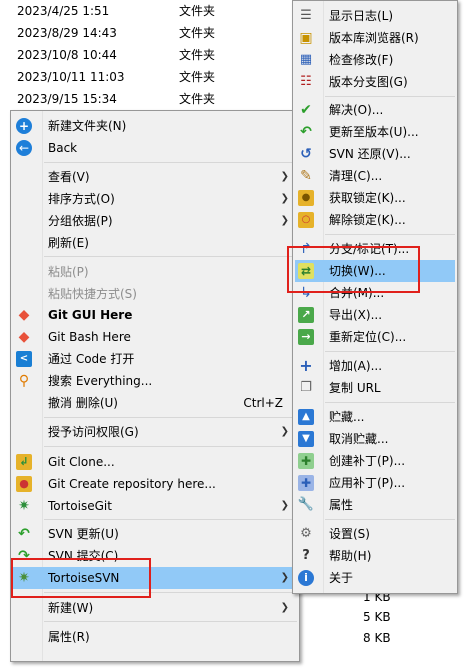 The width and height of the screenshot is (473, 671). Describe the element at coordinates (155, 608) in the screenshot. I see `menu-item-new: 新建(W) ❯` at that location.